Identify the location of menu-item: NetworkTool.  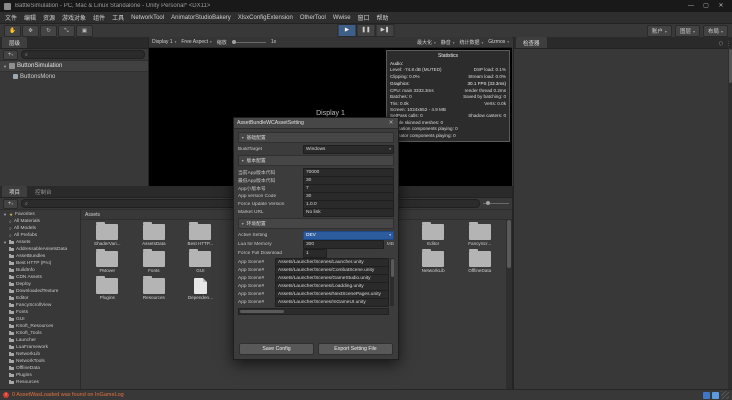
(147, 18).